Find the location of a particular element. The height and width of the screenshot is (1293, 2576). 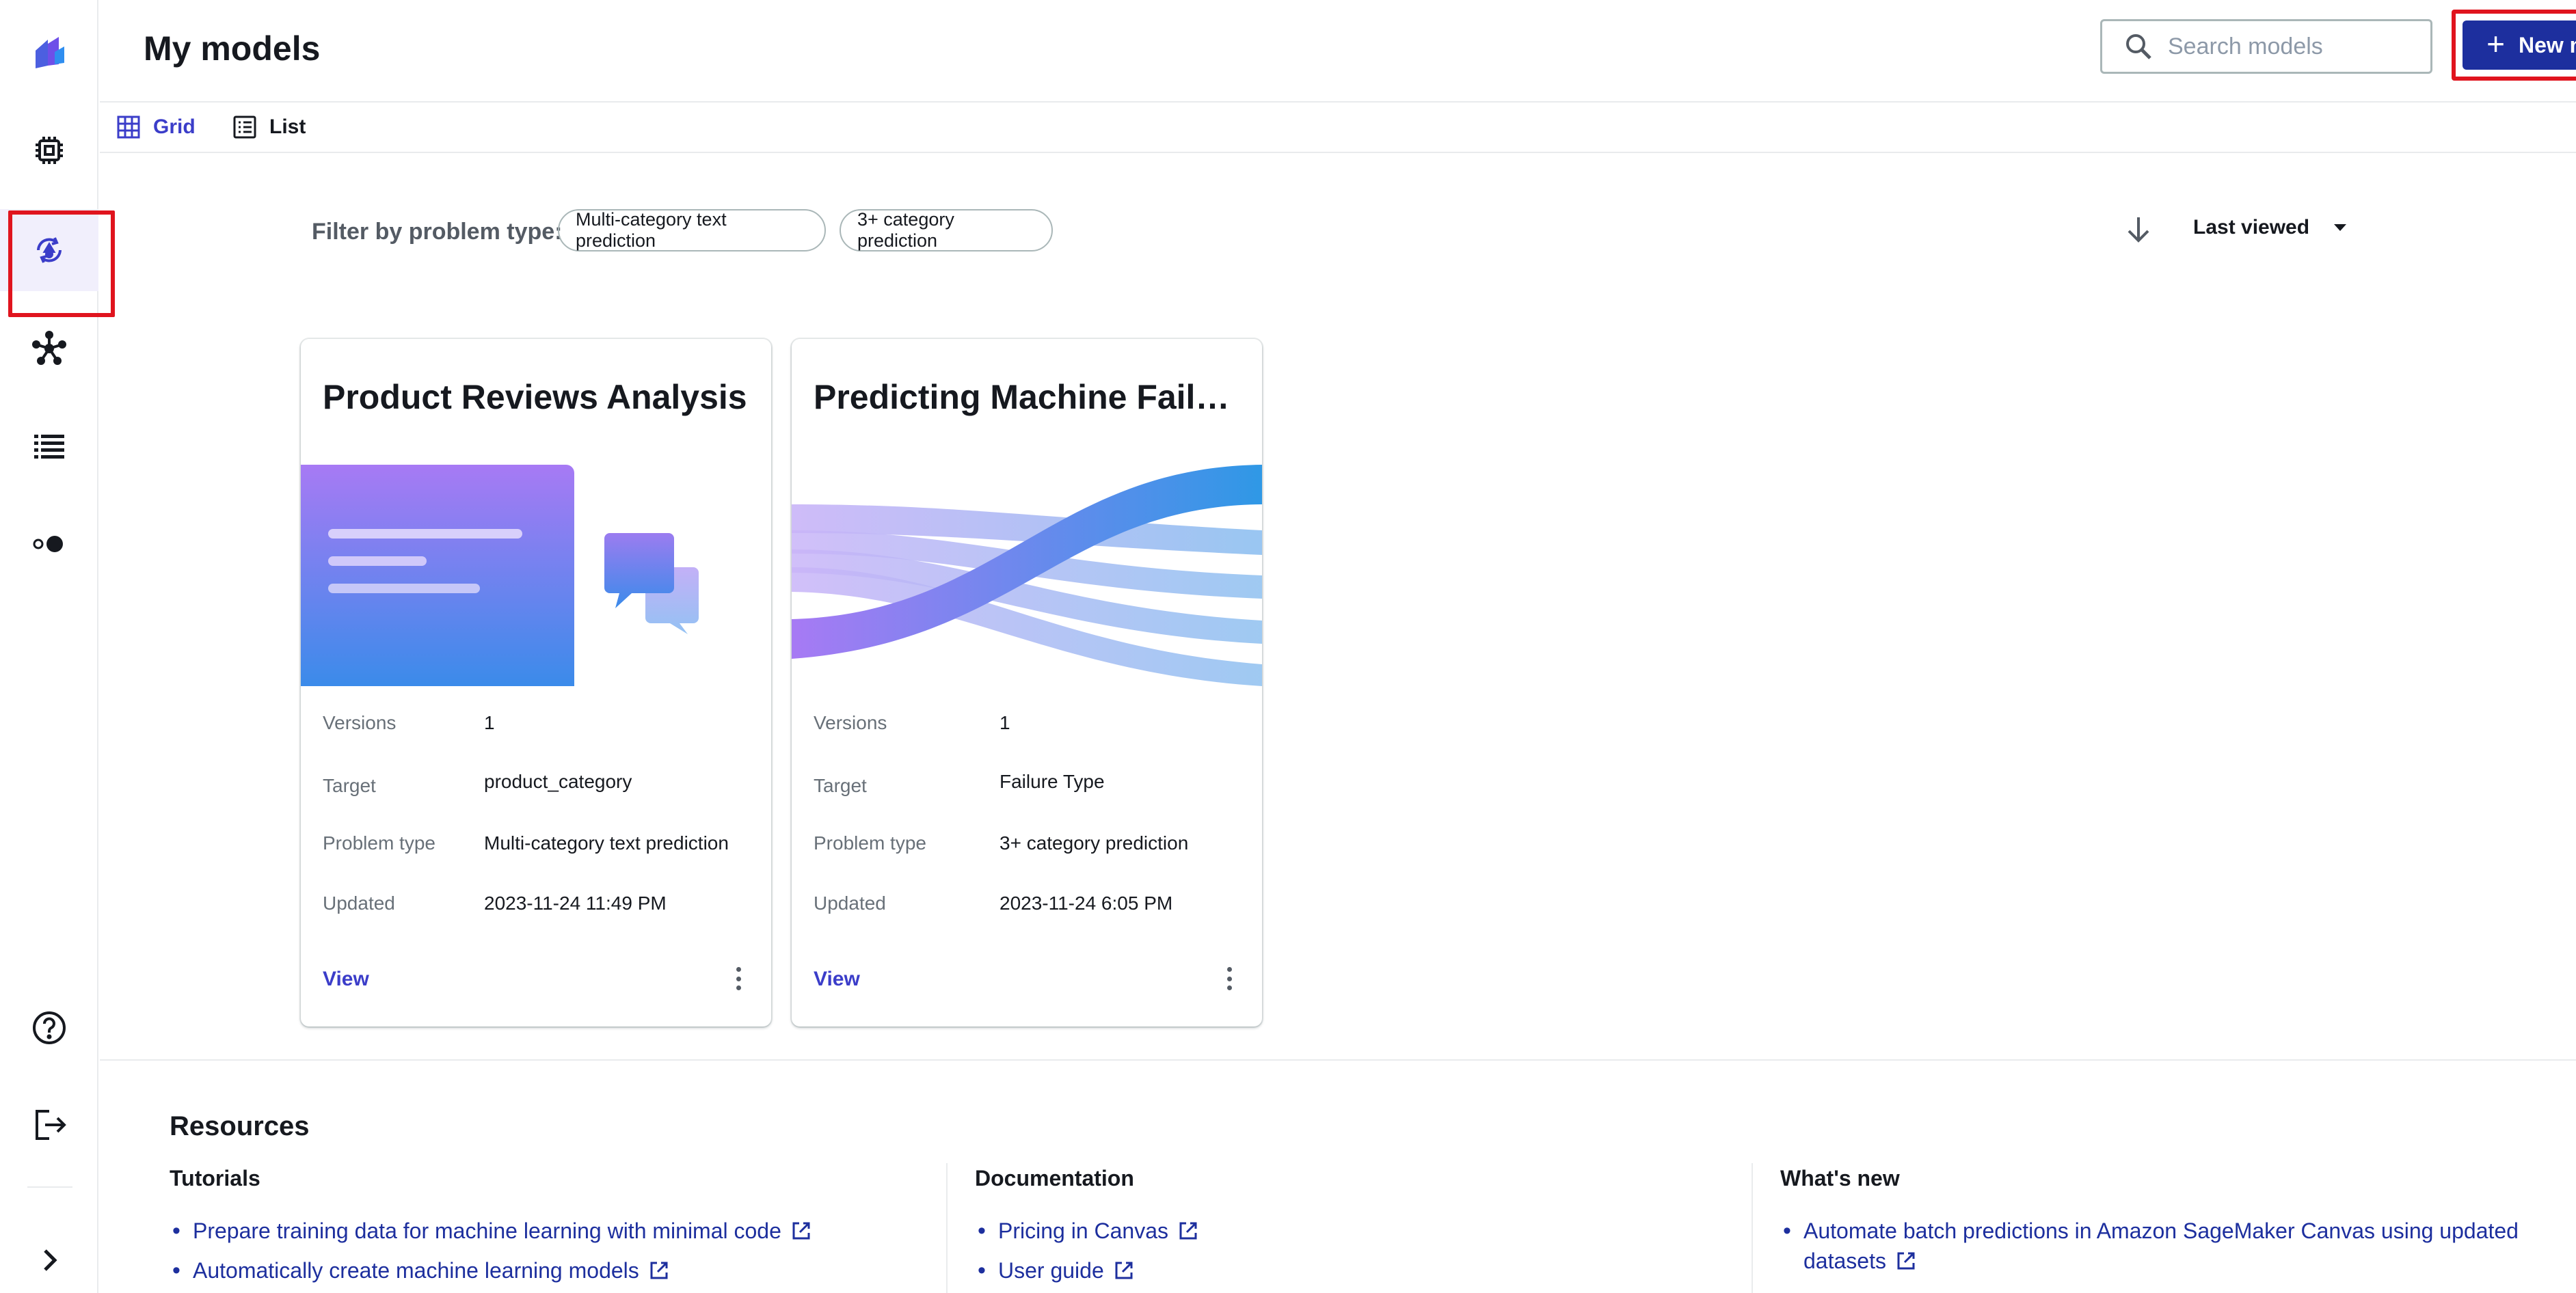

search-box is located at coordinates (2266, 46).